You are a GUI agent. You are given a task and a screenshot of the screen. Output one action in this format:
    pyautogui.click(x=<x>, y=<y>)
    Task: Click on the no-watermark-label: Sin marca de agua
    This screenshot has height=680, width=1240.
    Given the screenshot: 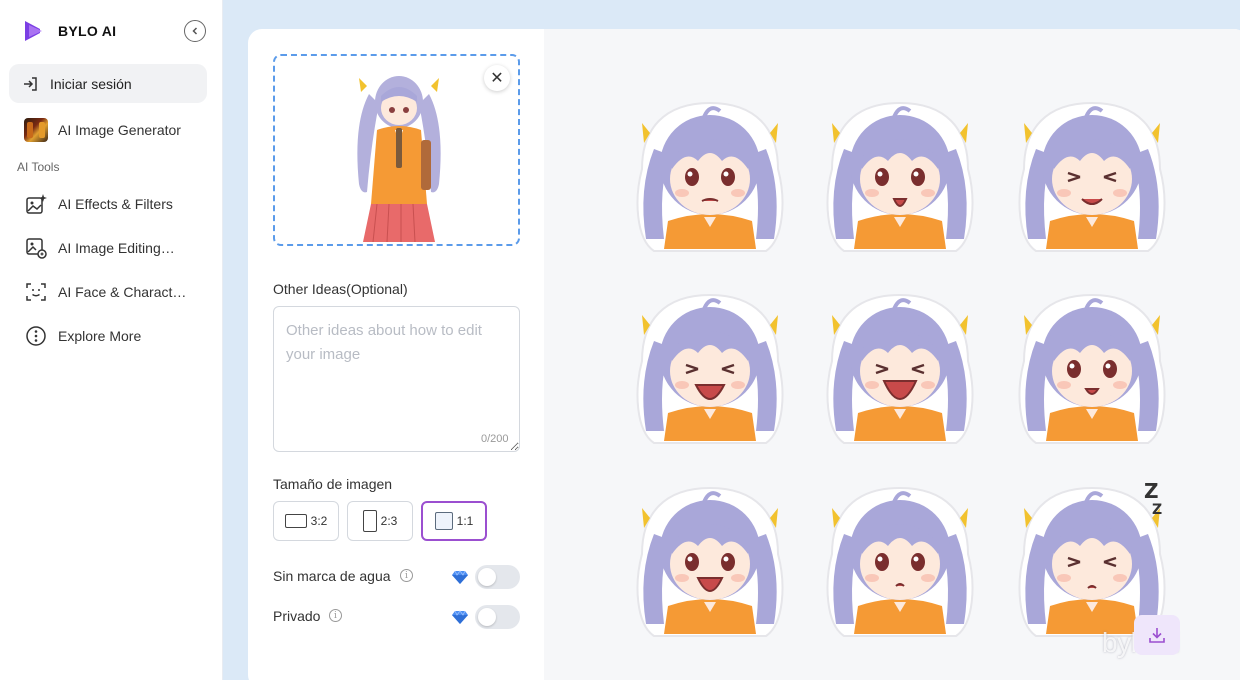 What is the action you would take?
    pyautogui.click(x=332, y=576)
    